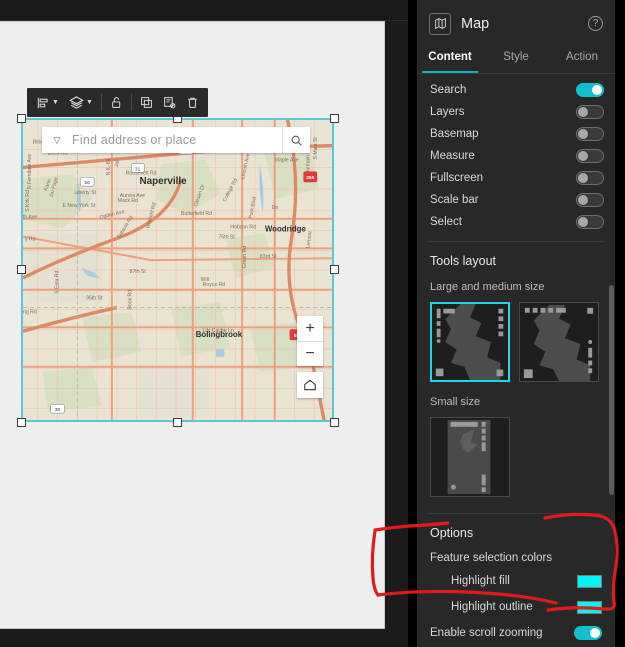  I want to click on copy-style-icon, so click(169, 102).